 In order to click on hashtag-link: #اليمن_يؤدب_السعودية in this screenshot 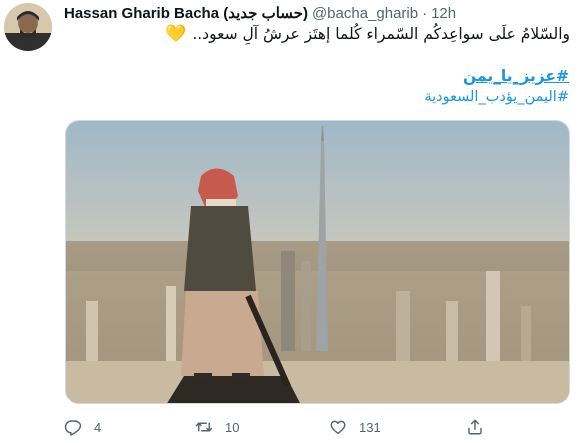, I will do `click(496, 97)`.